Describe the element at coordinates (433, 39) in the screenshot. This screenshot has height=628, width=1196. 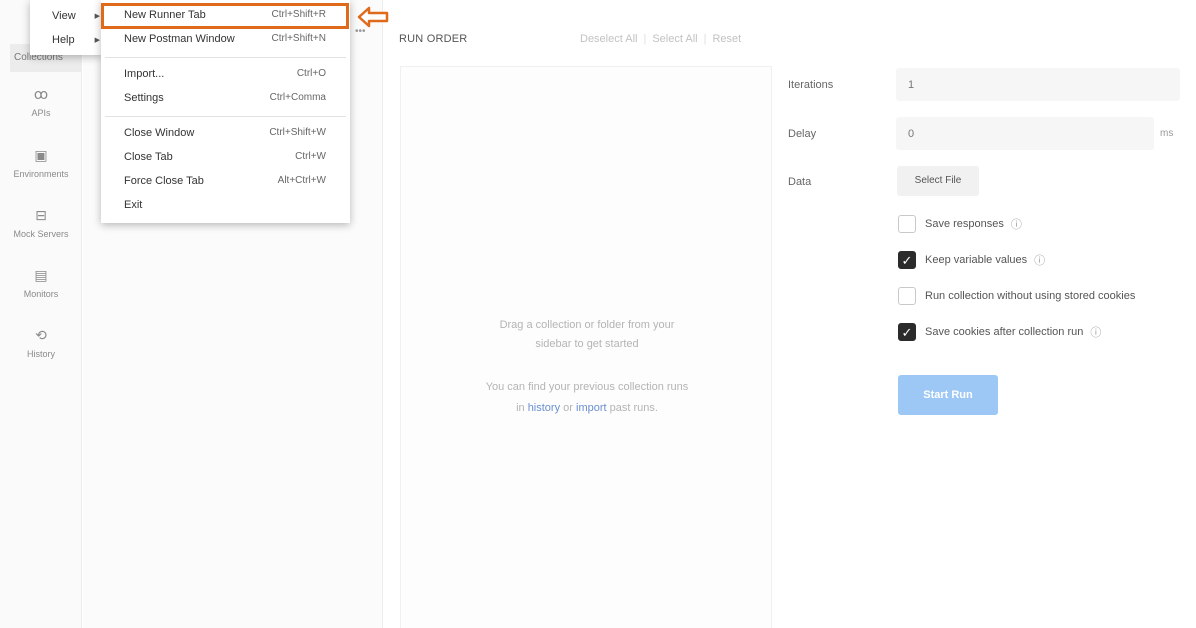
I see `run-order-title: RUN ORDER` at that location.